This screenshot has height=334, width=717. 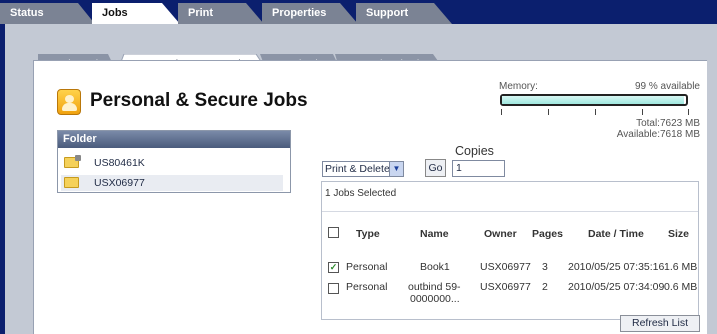 I want to click on folder-header: Folder, so click(x=174, y=139).